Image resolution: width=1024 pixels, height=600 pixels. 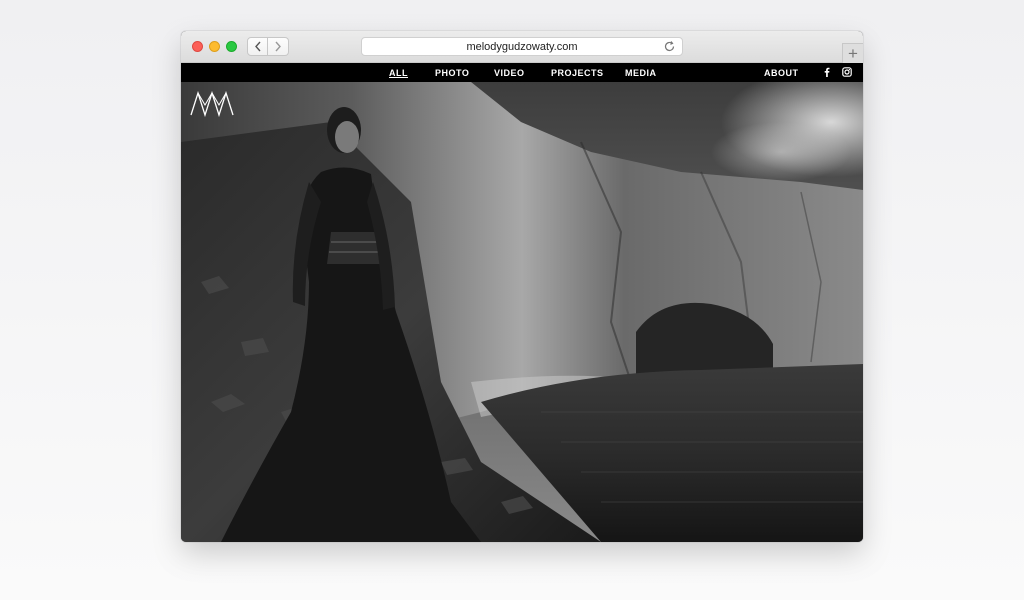 What do you see at coordinates (641, 73) in the screenshot?
I see `nav-item-media: MEDIA` at bounding box center [641, 73].